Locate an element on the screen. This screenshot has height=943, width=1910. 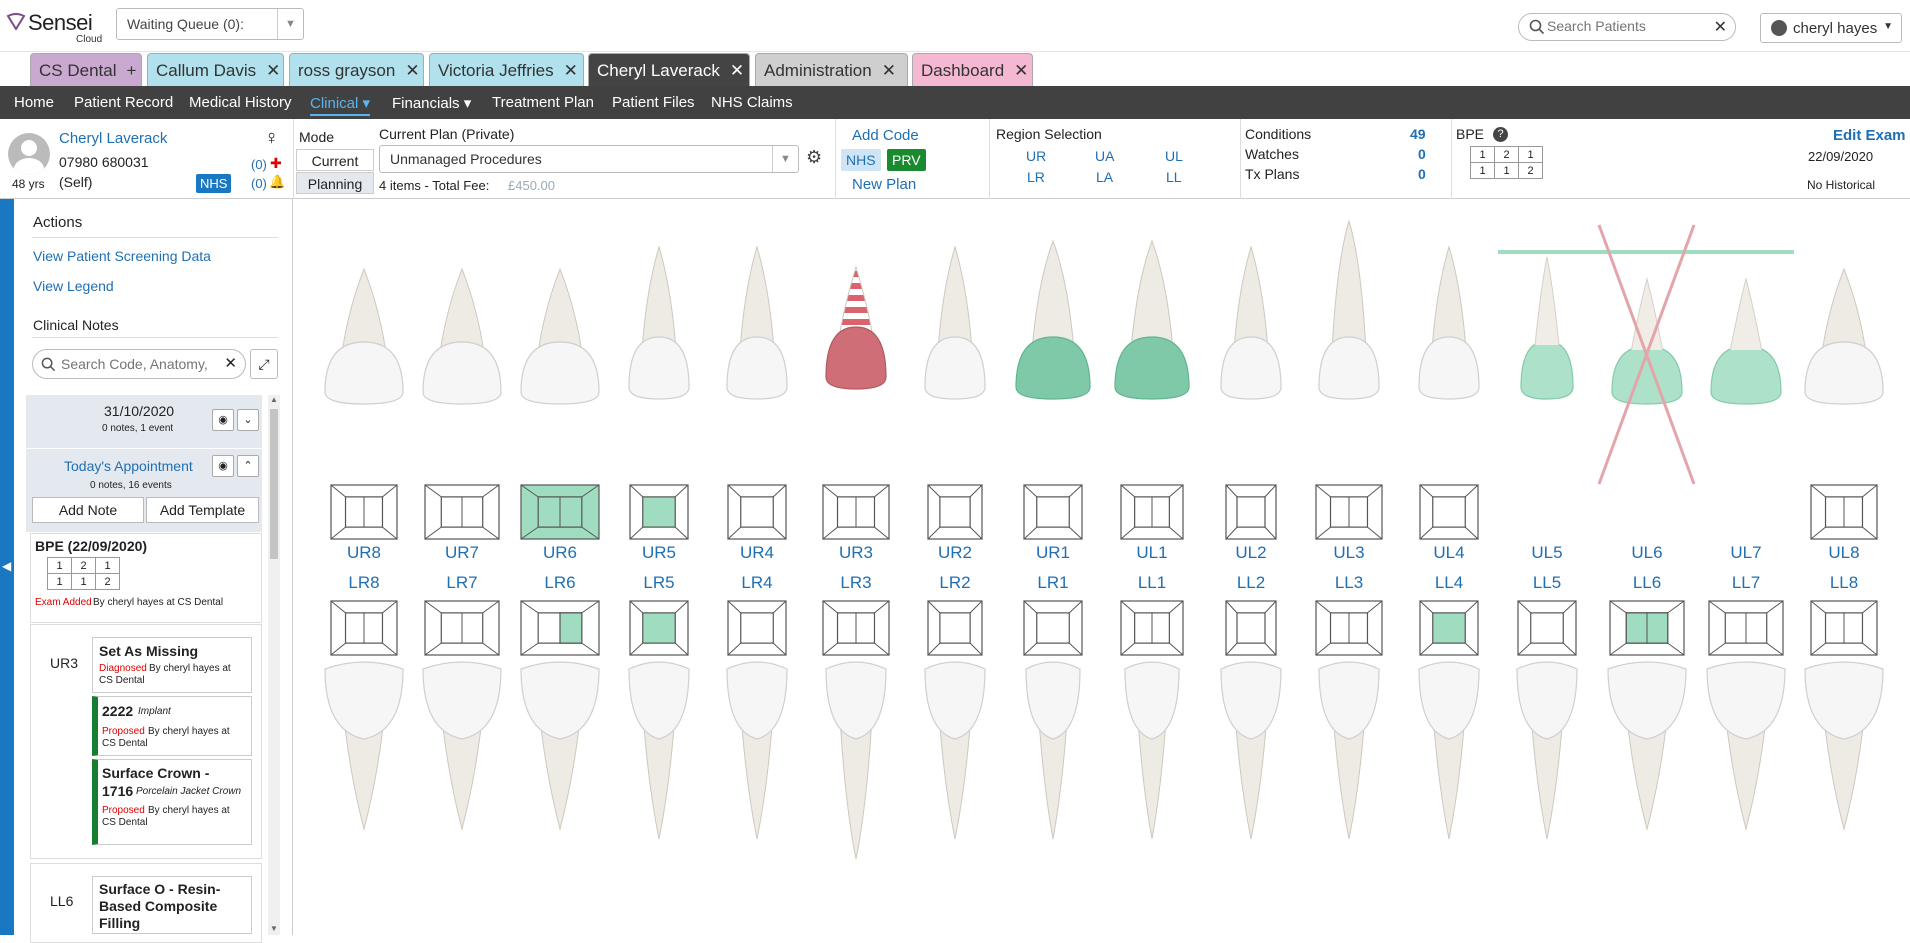
tooth-label-ul1: UL1 is located at coordinates (1152, 553).